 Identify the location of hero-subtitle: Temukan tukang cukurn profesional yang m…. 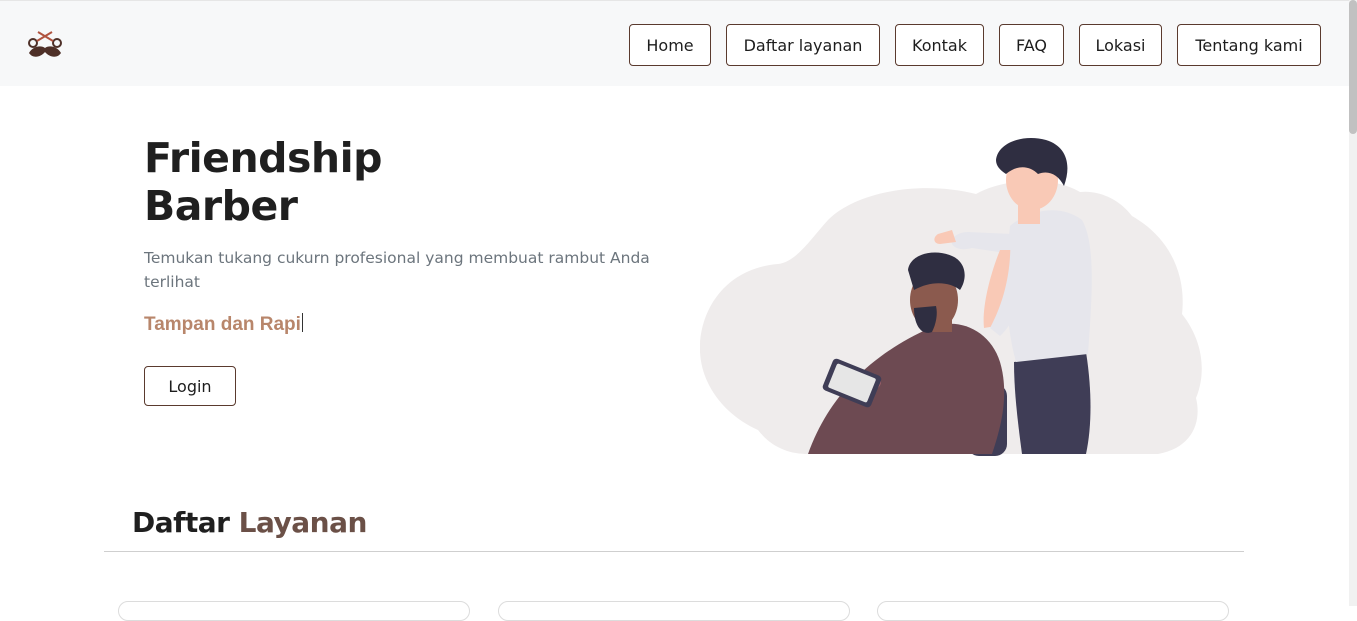
(397, 270).